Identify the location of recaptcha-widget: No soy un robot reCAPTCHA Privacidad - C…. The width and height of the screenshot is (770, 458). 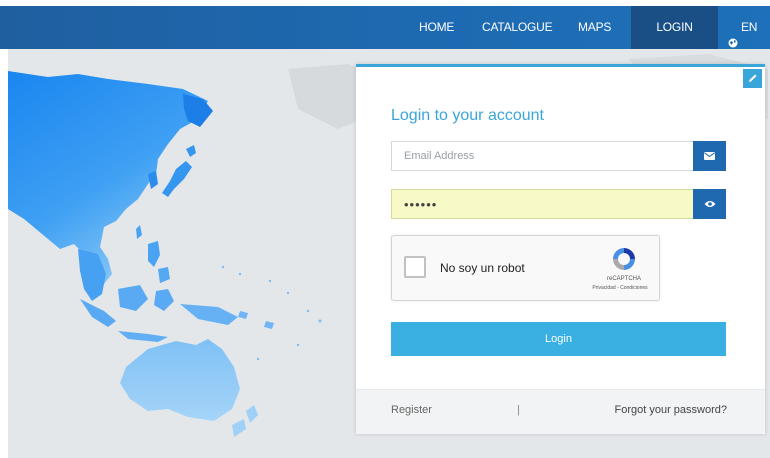
(525, 268).